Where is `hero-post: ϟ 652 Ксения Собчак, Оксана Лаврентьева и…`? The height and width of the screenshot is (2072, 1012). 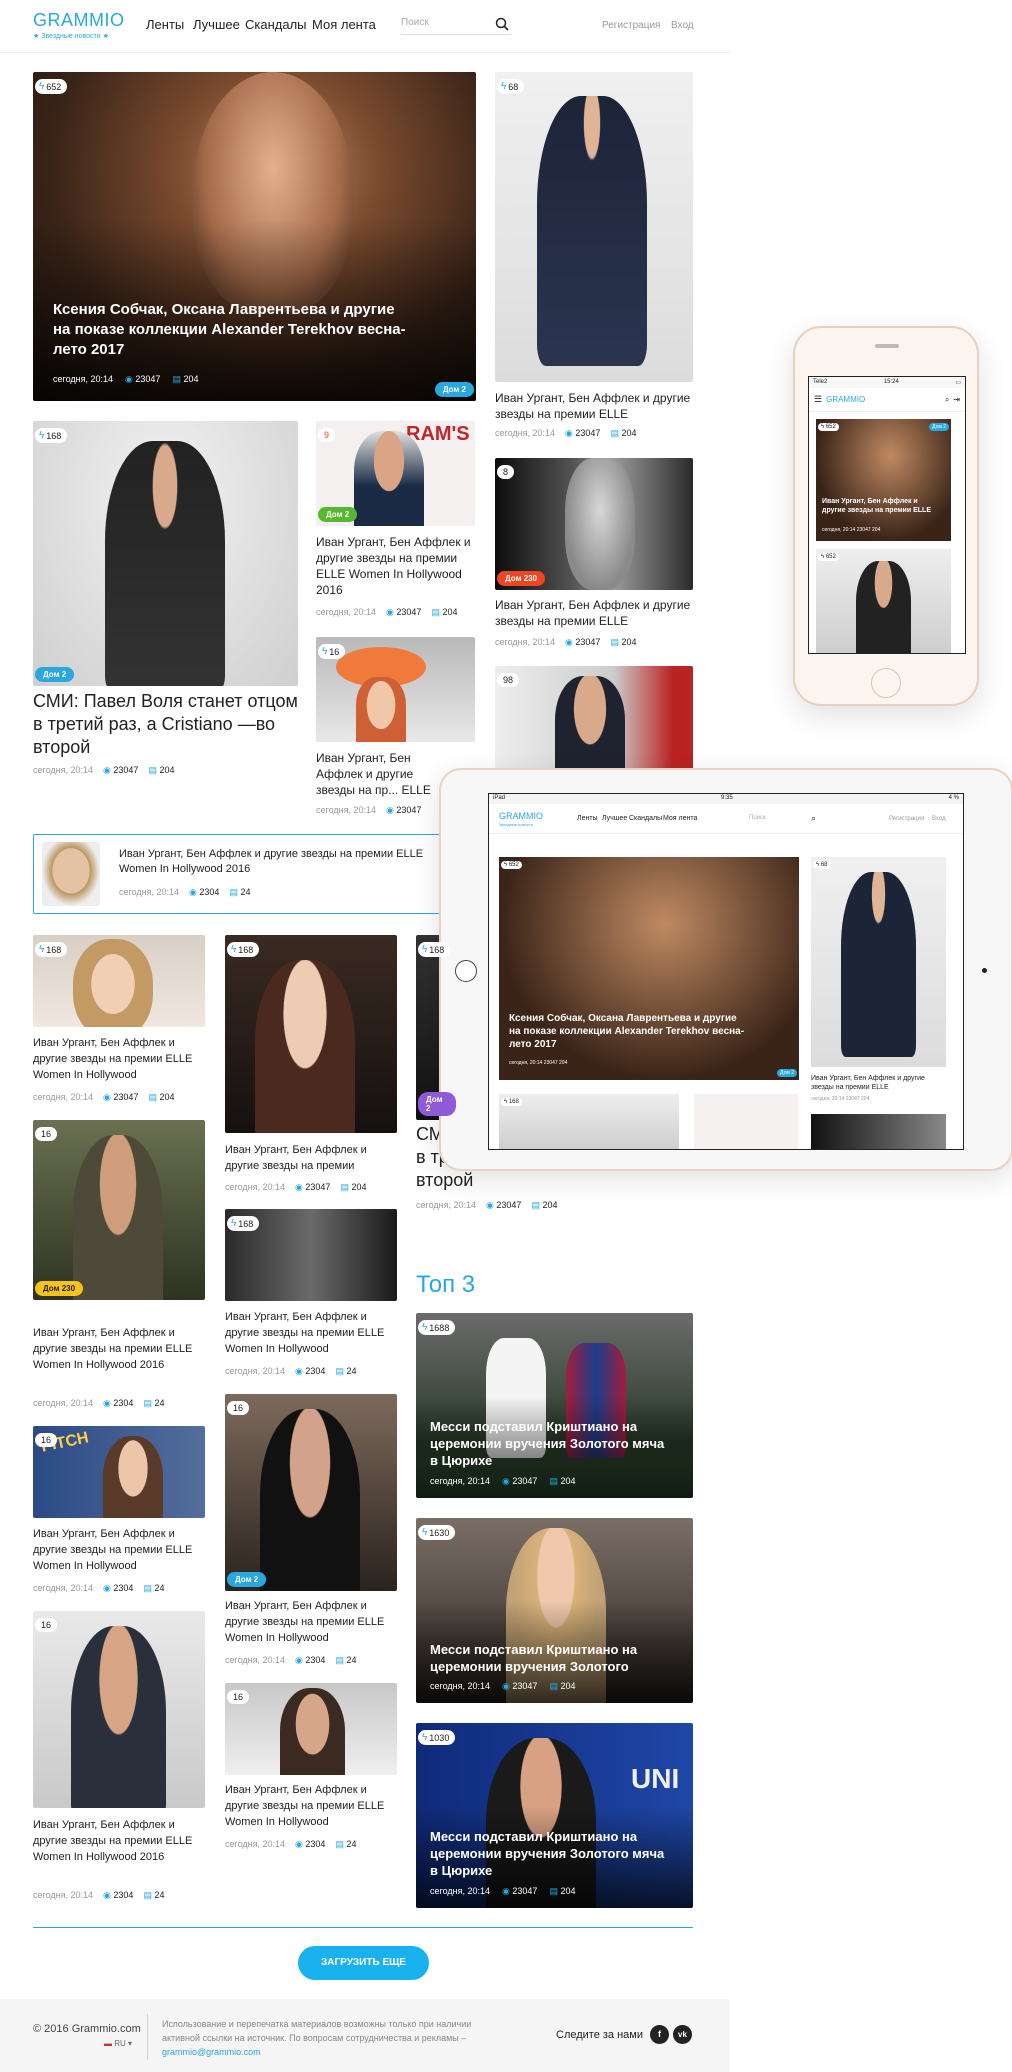 hero-post: ϟ 652 Ксения Собчак, Оксана Лаврентьева и… is located at coordinates (254, 236).